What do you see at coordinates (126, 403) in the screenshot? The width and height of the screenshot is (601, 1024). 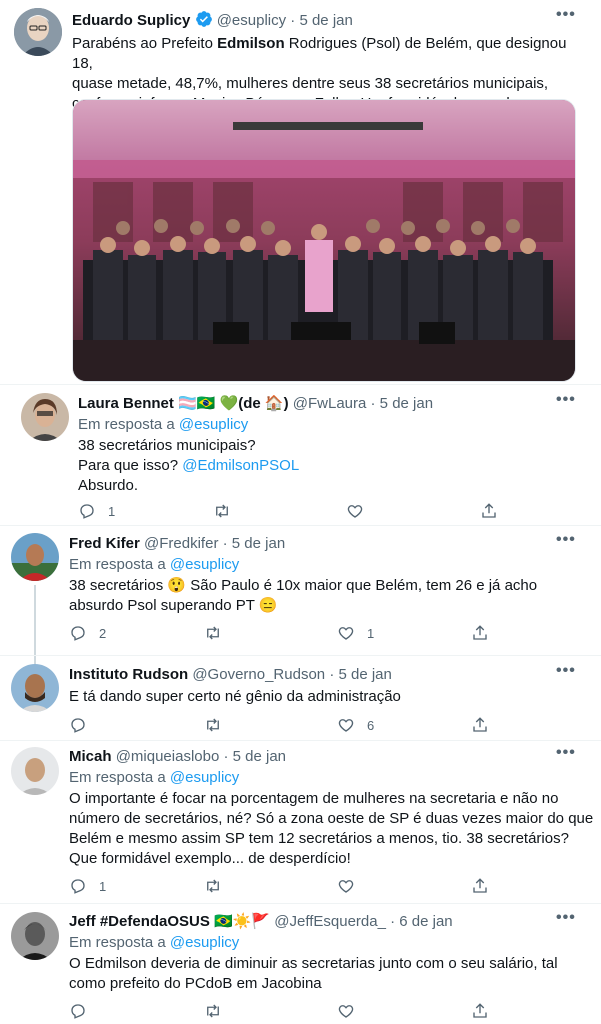 I see `author-name: Laura Bennet` at bounding box center [126, 403].